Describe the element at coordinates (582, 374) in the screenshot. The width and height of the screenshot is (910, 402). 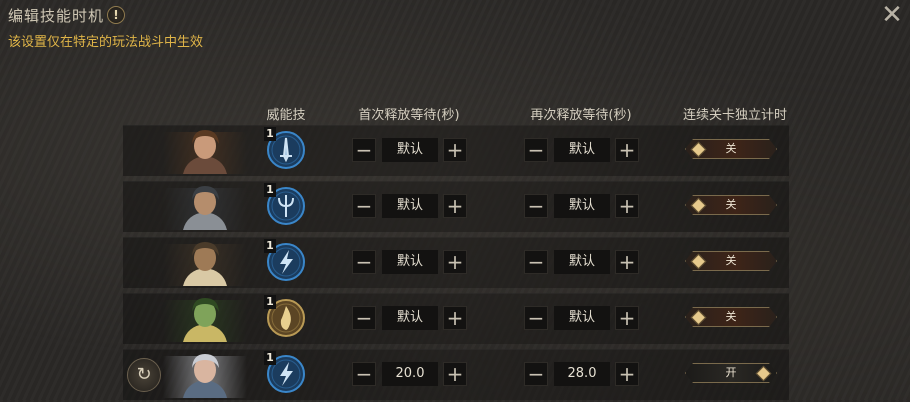
I see `second-wait-value: 28.0` at that location.